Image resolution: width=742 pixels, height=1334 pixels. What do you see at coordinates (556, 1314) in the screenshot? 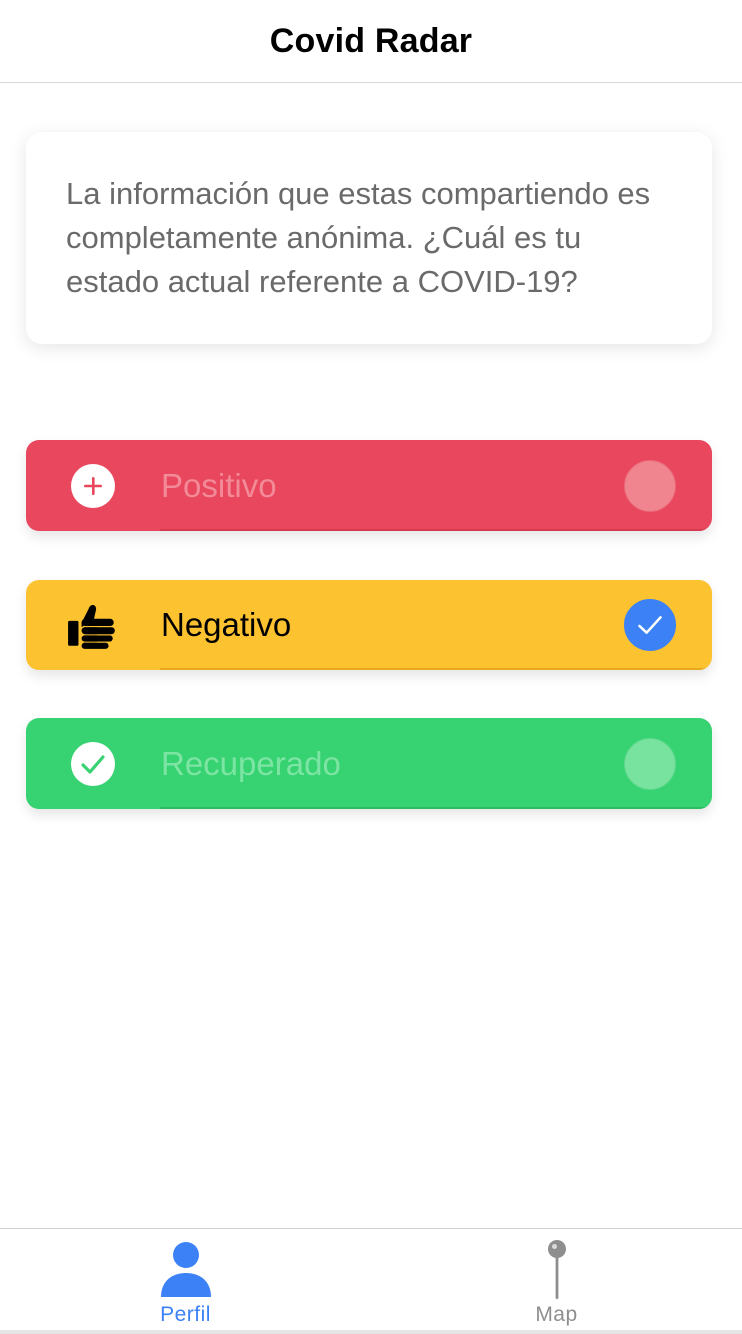
I see `tab-label-map: Map` at bounding box center [556, 1314].